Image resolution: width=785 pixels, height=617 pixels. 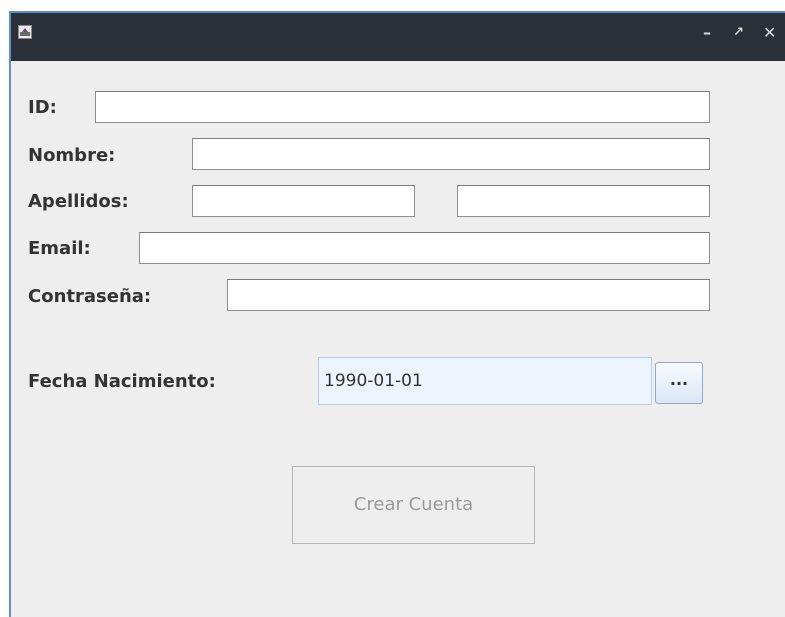 I want to click on maximize-icon: ↗, so click(x=738, y=33).